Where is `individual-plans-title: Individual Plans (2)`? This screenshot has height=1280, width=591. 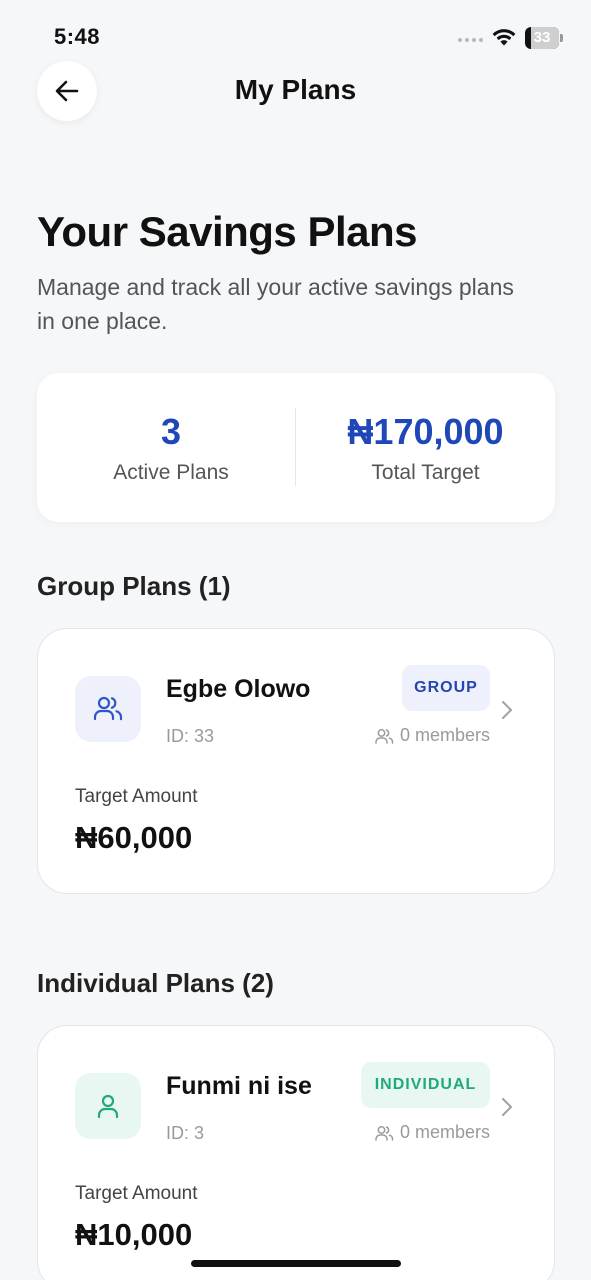 individual-plans-title: Individual Plans (2) is located at coordinates (155, 983).